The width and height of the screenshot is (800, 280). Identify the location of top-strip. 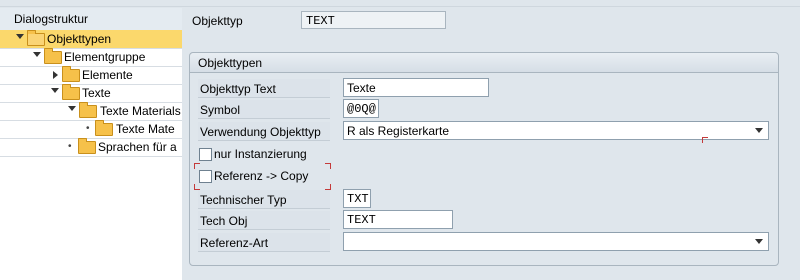
(400, 3).